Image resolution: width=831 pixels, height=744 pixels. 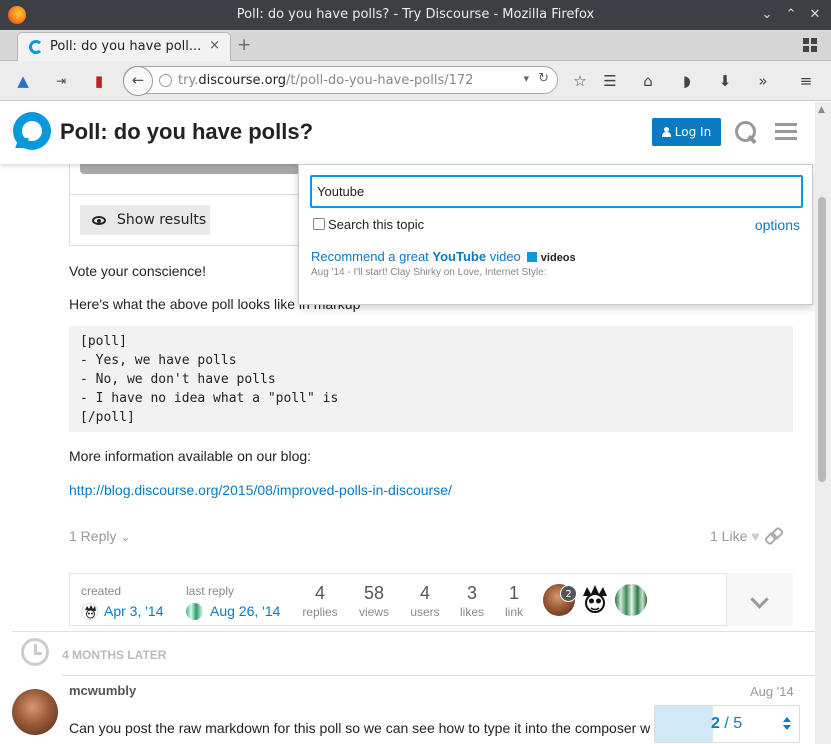 I want to click on show-results-button: Show results, so click(x=145, y=220).